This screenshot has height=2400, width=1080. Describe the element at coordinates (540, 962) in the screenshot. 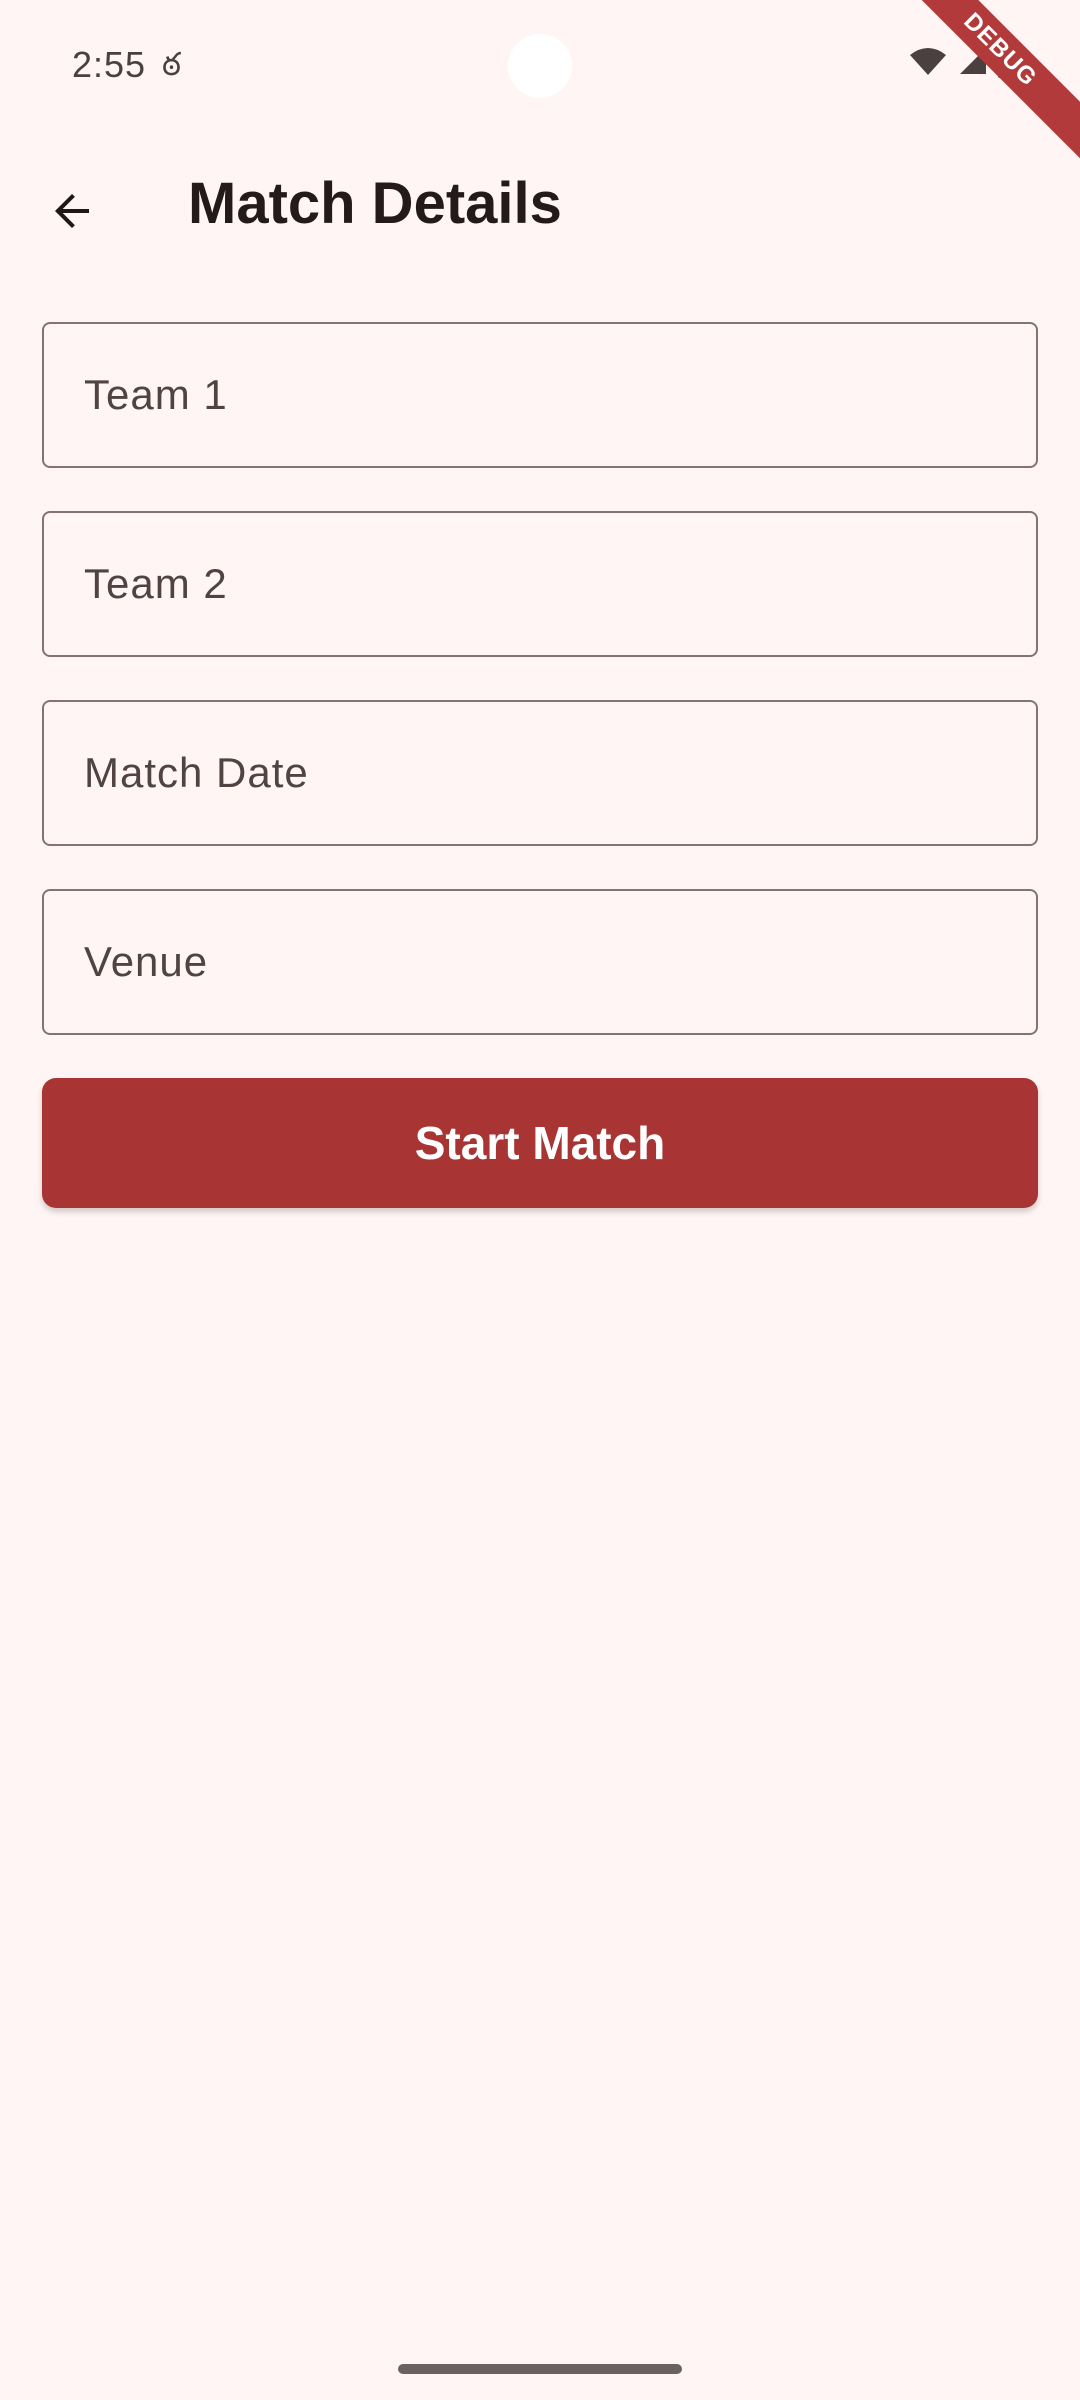

I see `venue-field: Venue` at that location.